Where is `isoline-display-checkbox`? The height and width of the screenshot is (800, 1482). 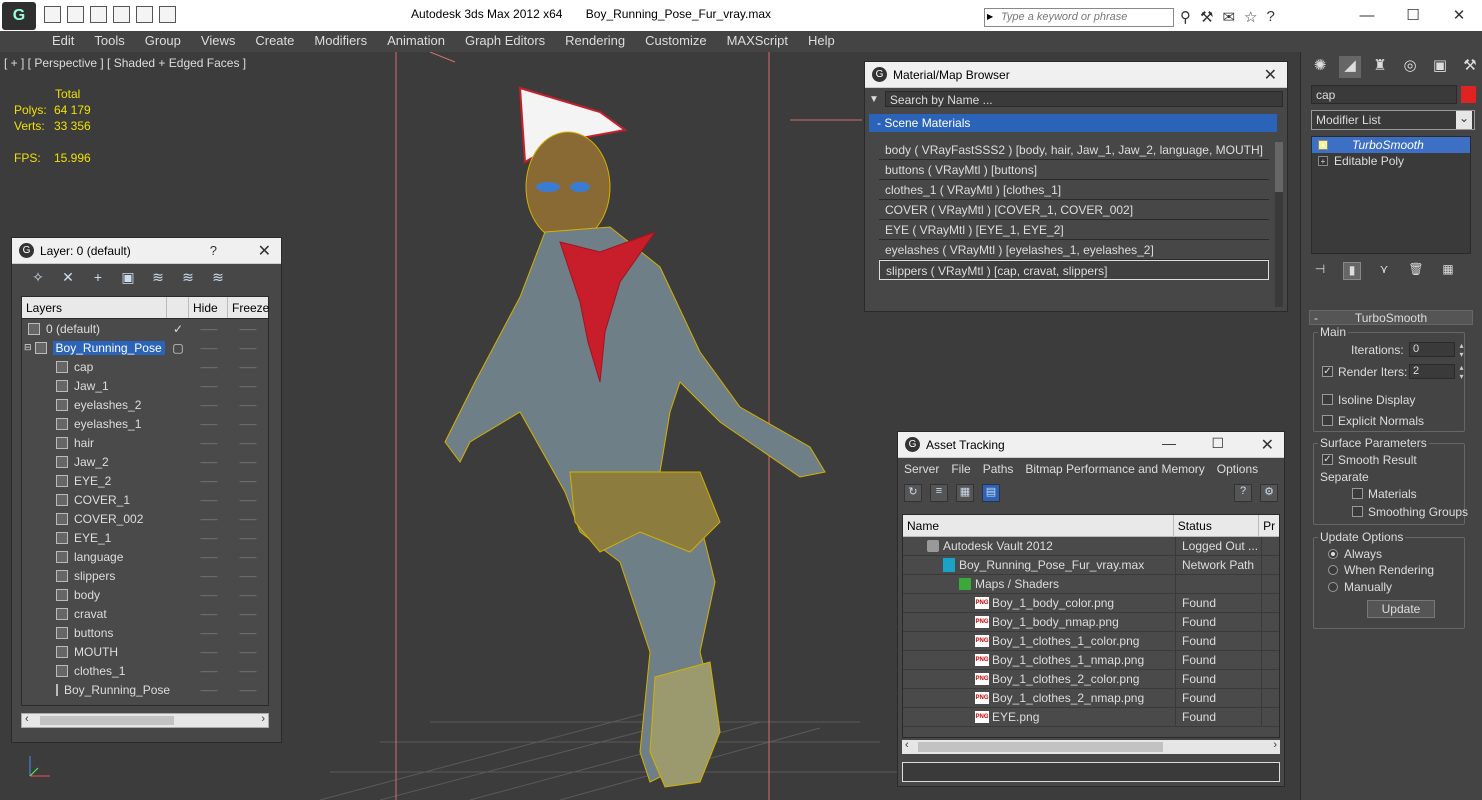 isoline-display-checkbox is located at coordinates (1327, 399).